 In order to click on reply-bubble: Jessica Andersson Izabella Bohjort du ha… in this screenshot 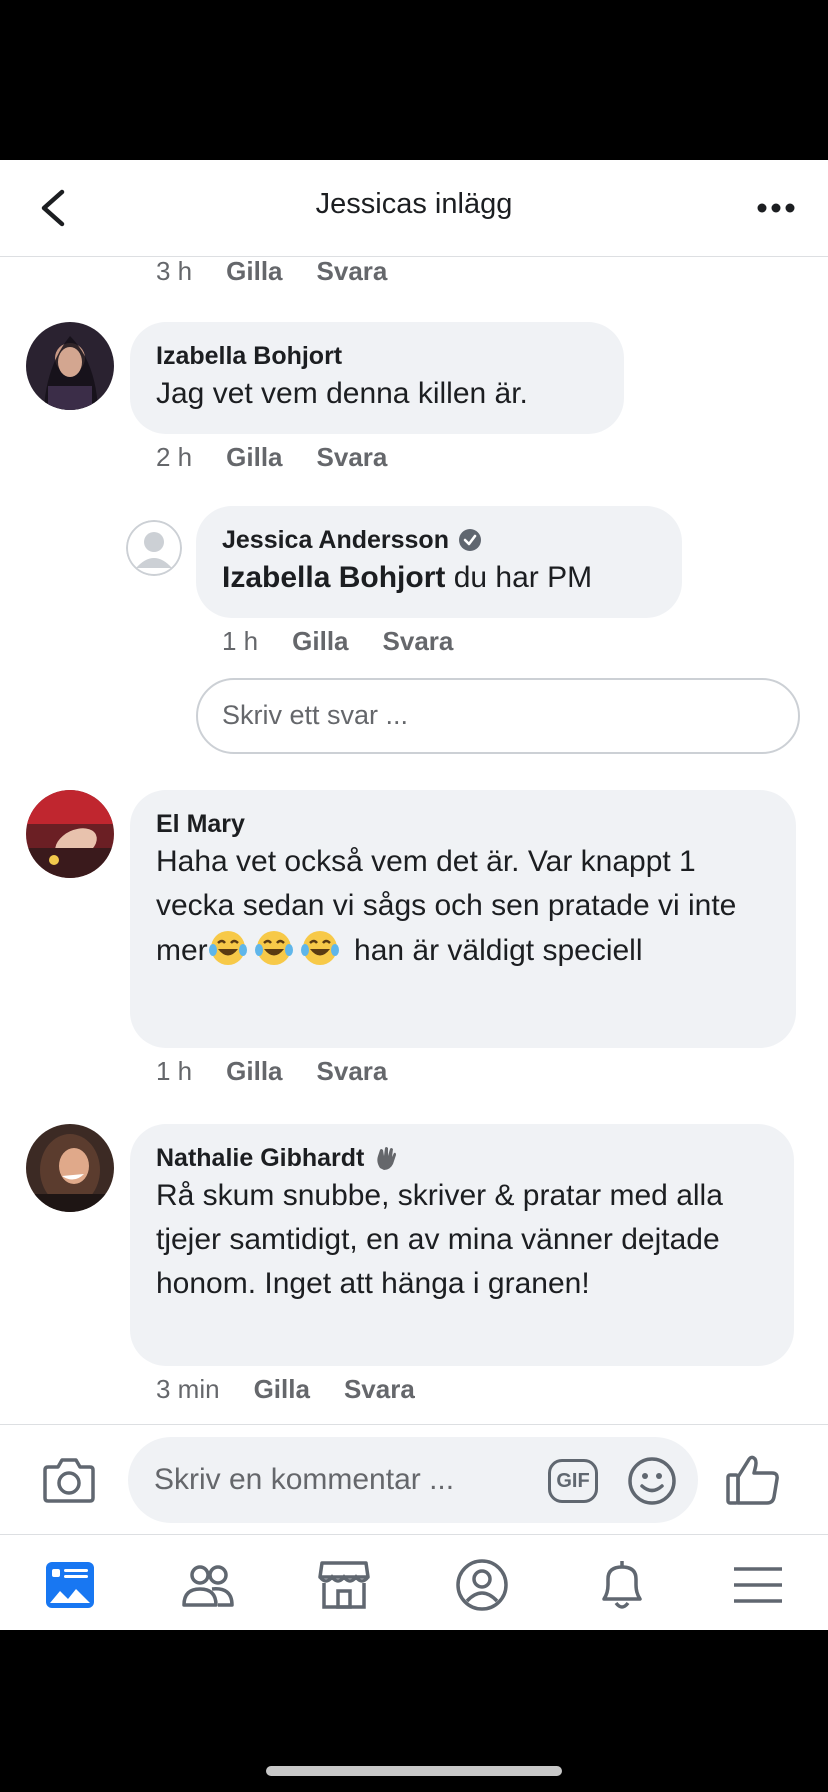, I will do `click(439, 562)`.